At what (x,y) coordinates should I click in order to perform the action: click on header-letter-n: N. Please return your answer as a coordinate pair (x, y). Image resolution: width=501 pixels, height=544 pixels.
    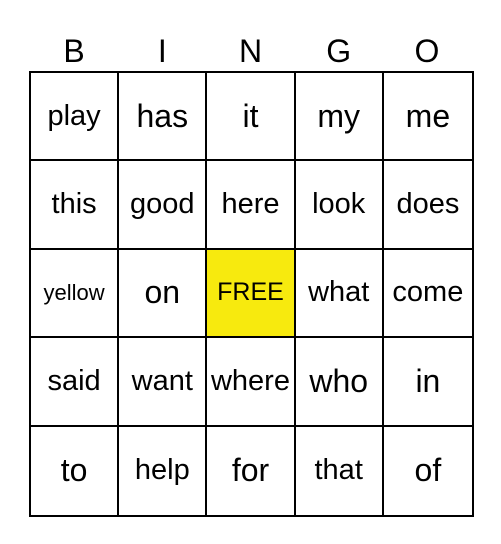
    Looking at the image, I should click on (250, 51).